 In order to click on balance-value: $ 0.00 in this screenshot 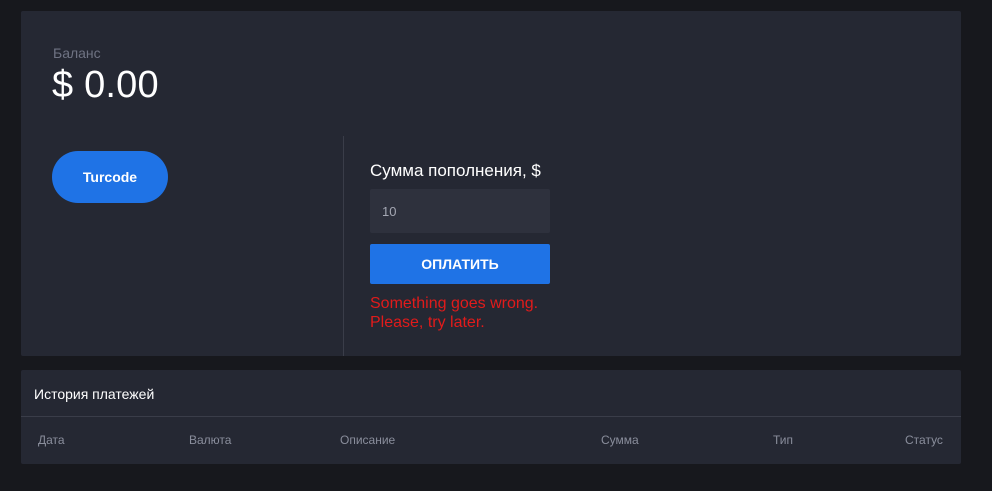, I will do `click(105, 85)`.